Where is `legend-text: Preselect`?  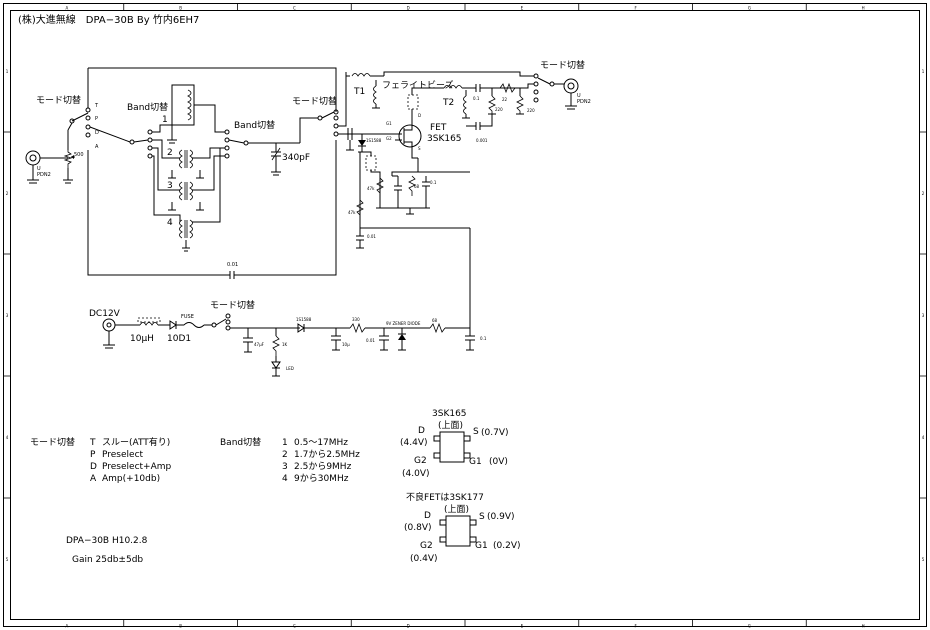
legend-text: Preselect is located at coordinates (123, 455).